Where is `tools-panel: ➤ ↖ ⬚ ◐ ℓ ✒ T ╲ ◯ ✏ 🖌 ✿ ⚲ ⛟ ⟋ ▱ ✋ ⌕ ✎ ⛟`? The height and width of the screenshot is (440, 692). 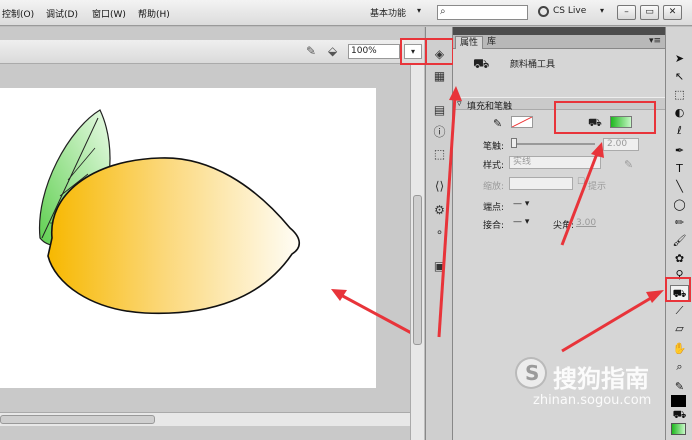 tools-panel: ➤ ↖ ⬚ ◐ ℓ ✒ T ╲ ◯ ✏ 🖌 ✿ ⚲ ⛟ ⟋ ▱ ✋ ⌕ ✎ ⛟ is located at coordinates (678, 233).